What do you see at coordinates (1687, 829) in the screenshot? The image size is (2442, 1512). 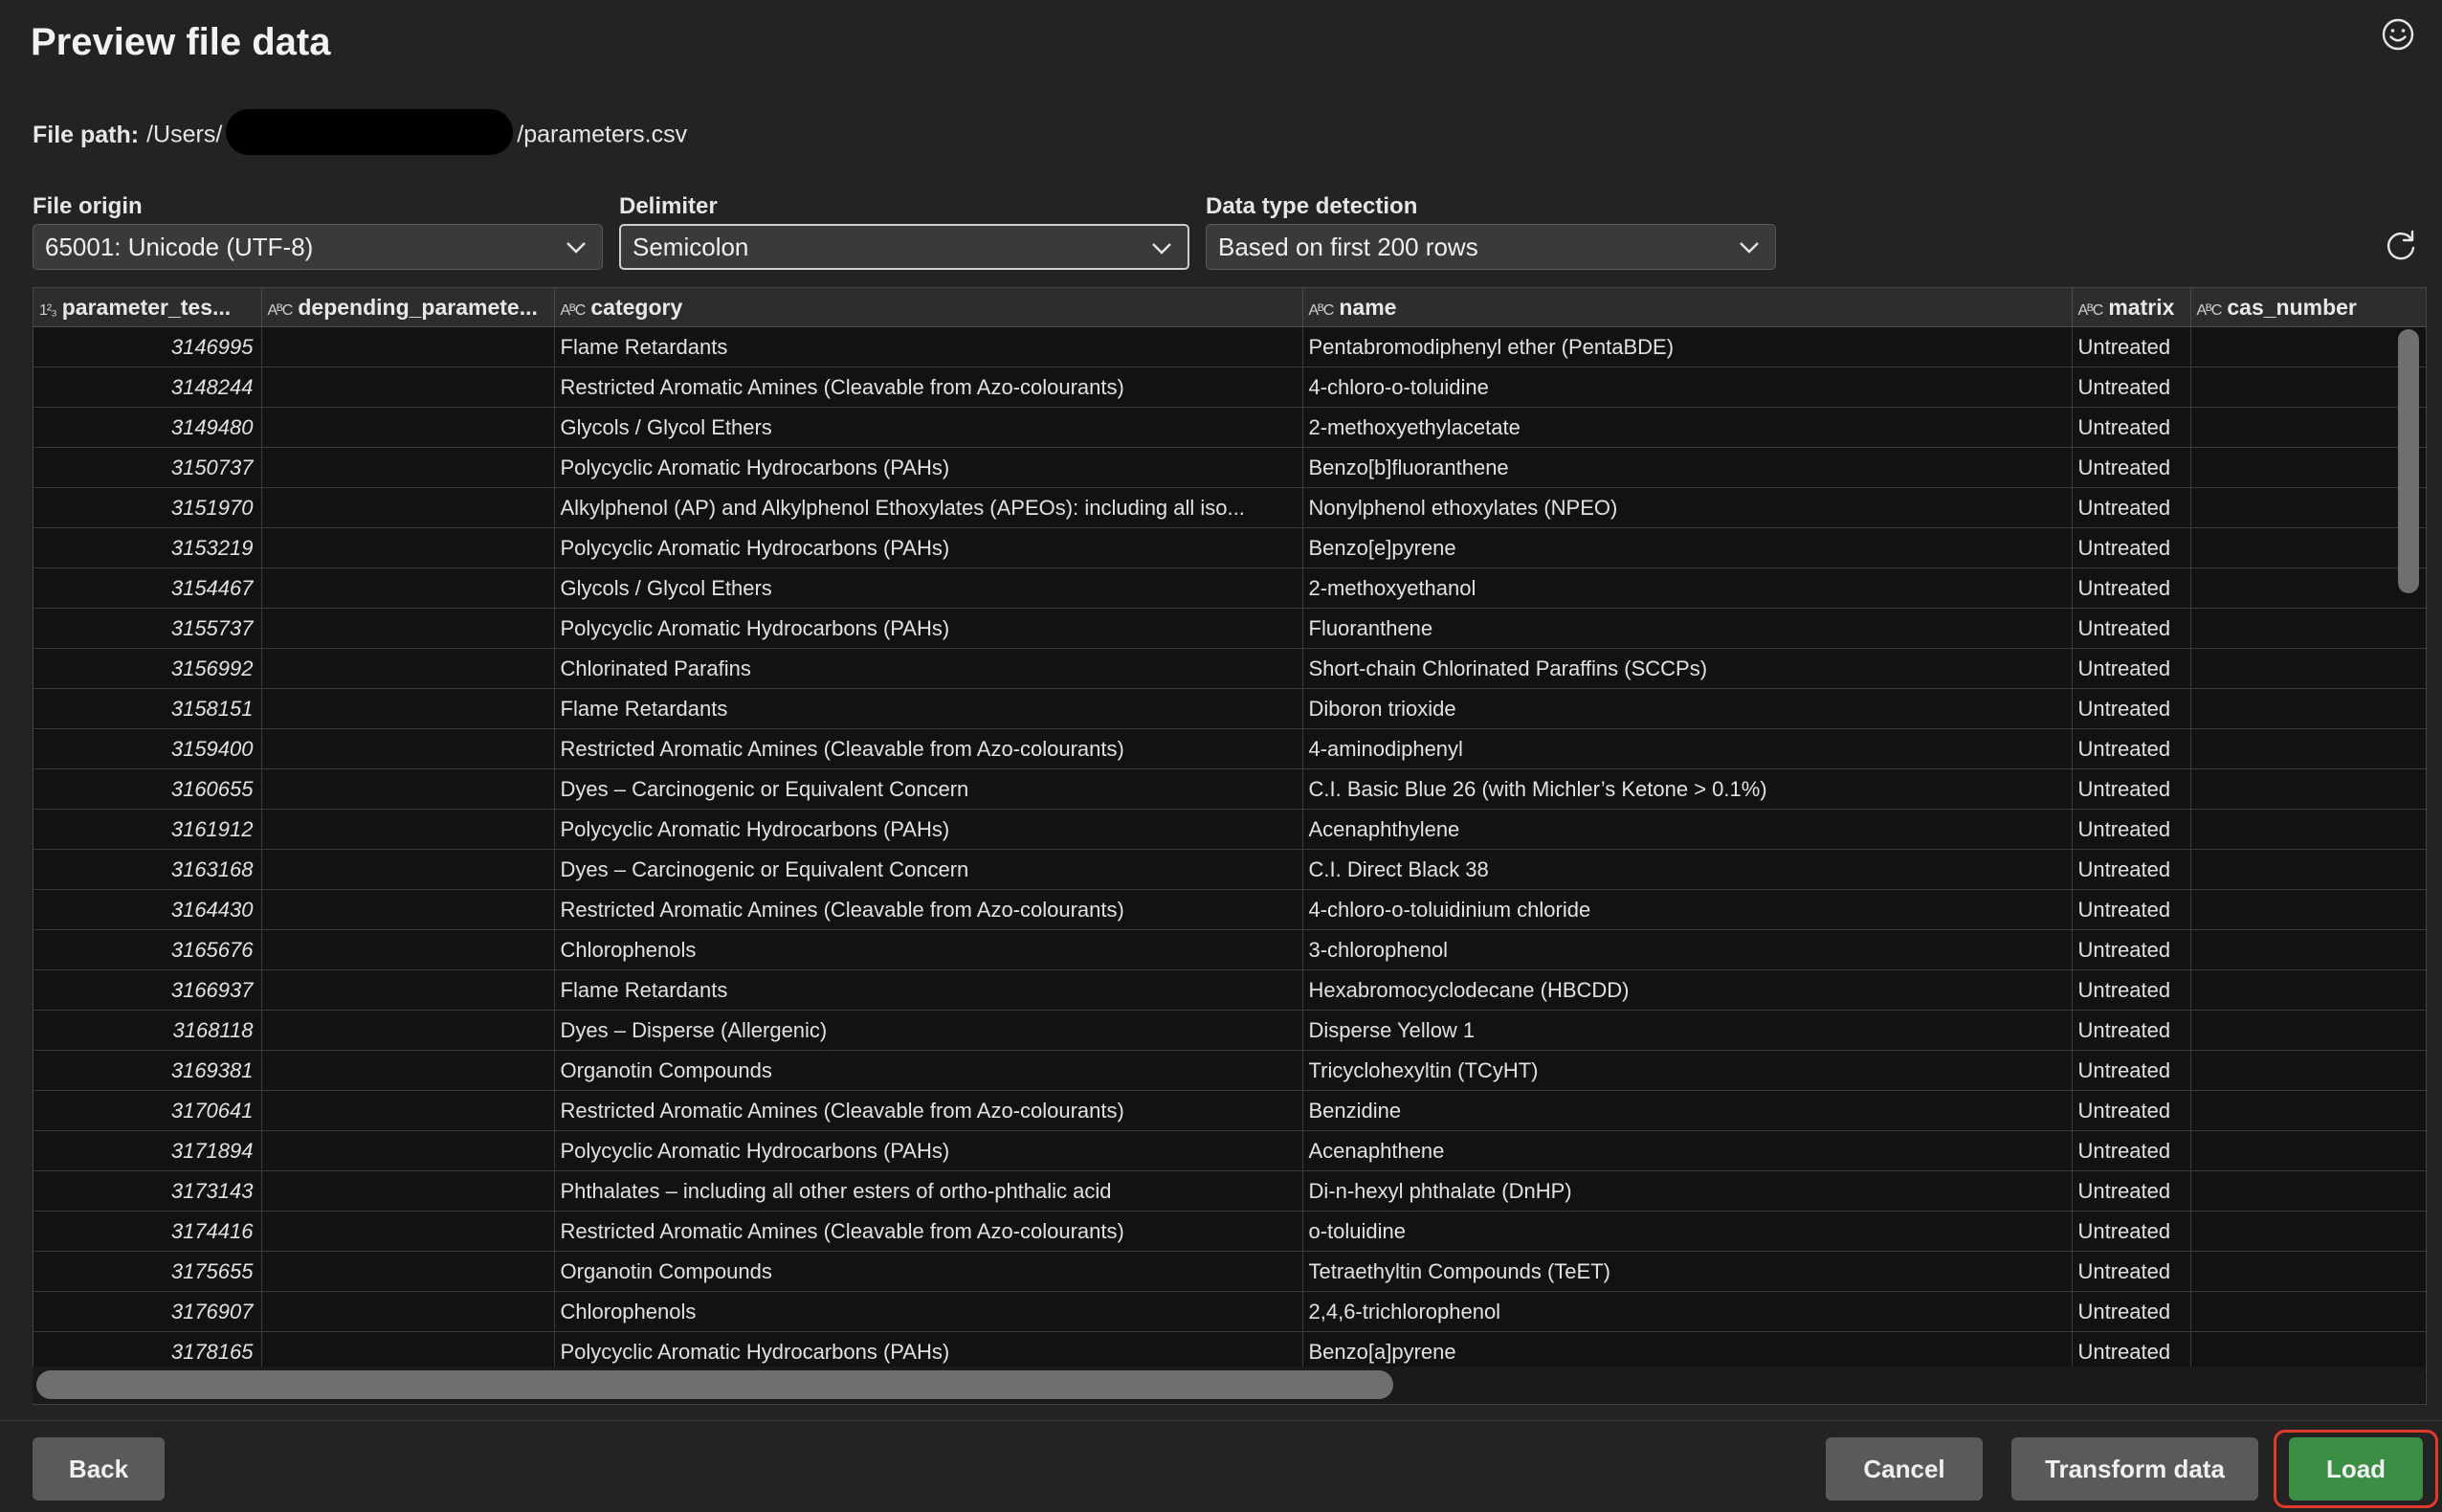 I see `table-cell: Acenaphthylene` at bounding box center [1687, 829].